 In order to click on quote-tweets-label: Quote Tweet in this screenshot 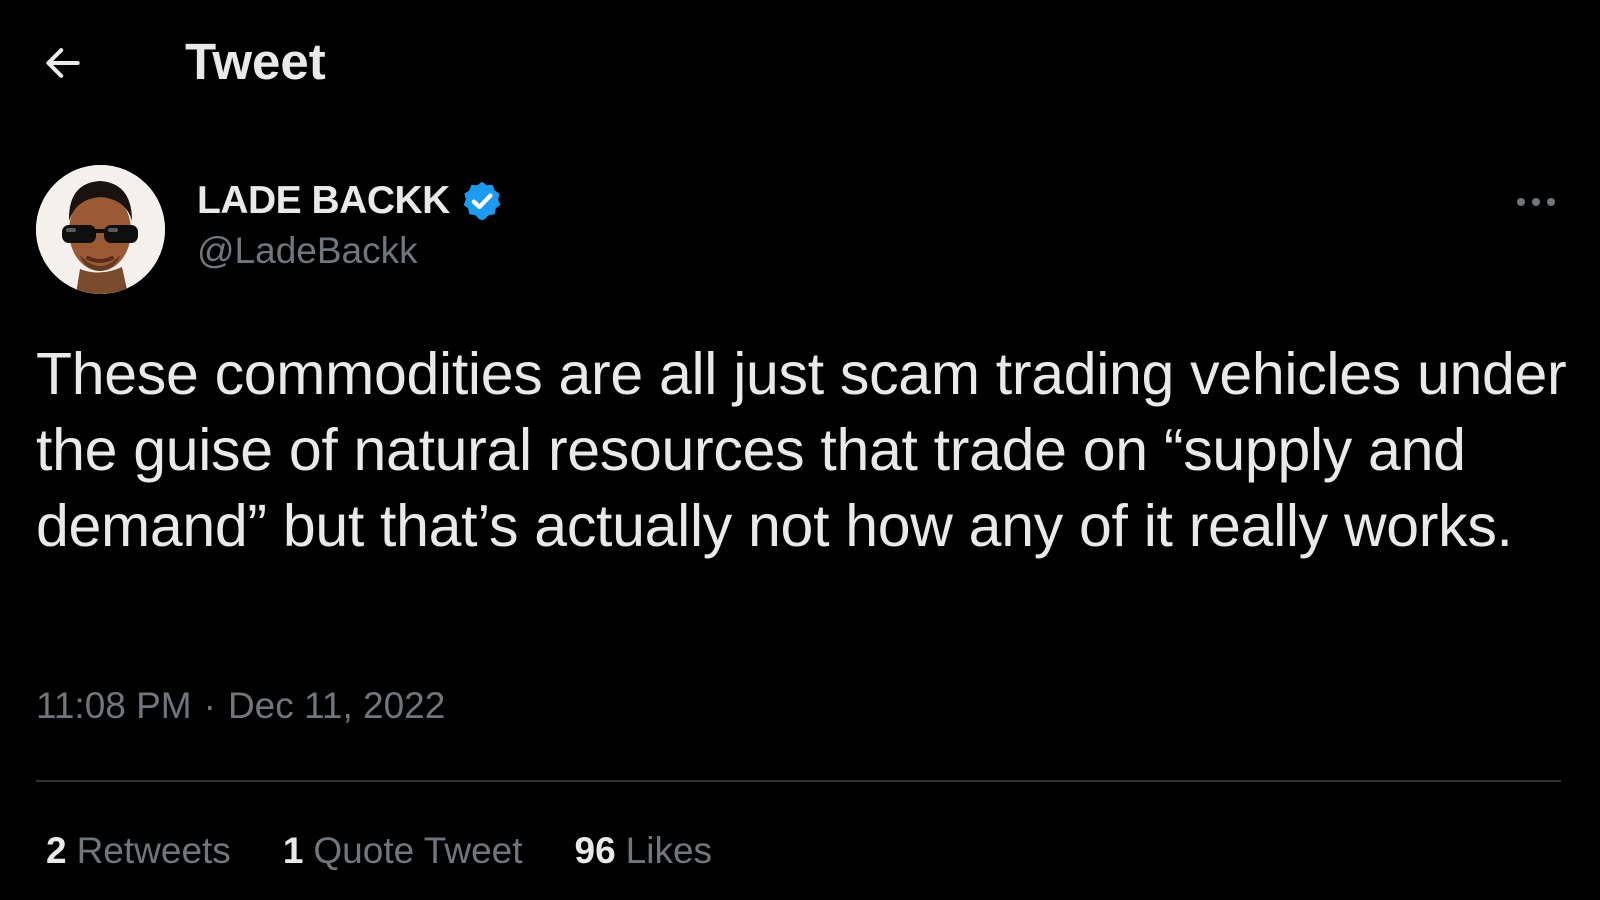, I will do `click(418, 850)`.